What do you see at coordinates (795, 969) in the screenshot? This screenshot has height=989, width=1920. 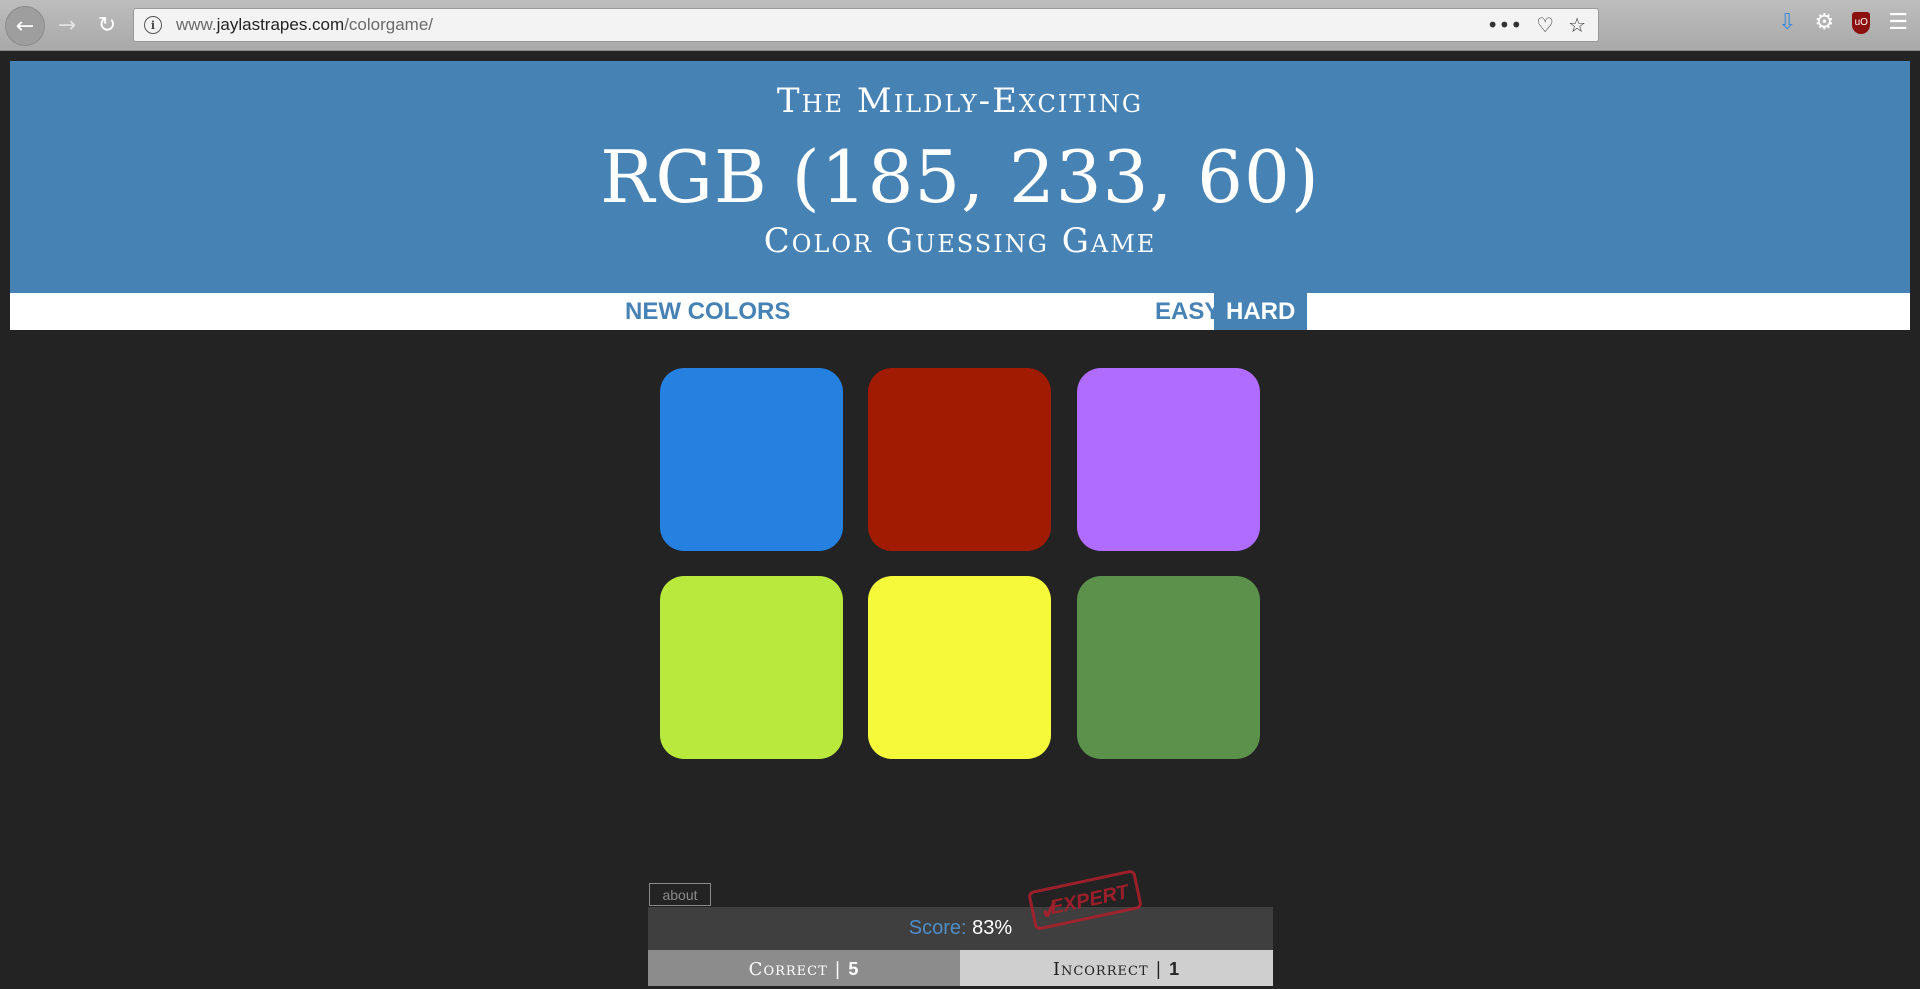 I see `correct-label: Correct |` at bounding box center [795, 969].